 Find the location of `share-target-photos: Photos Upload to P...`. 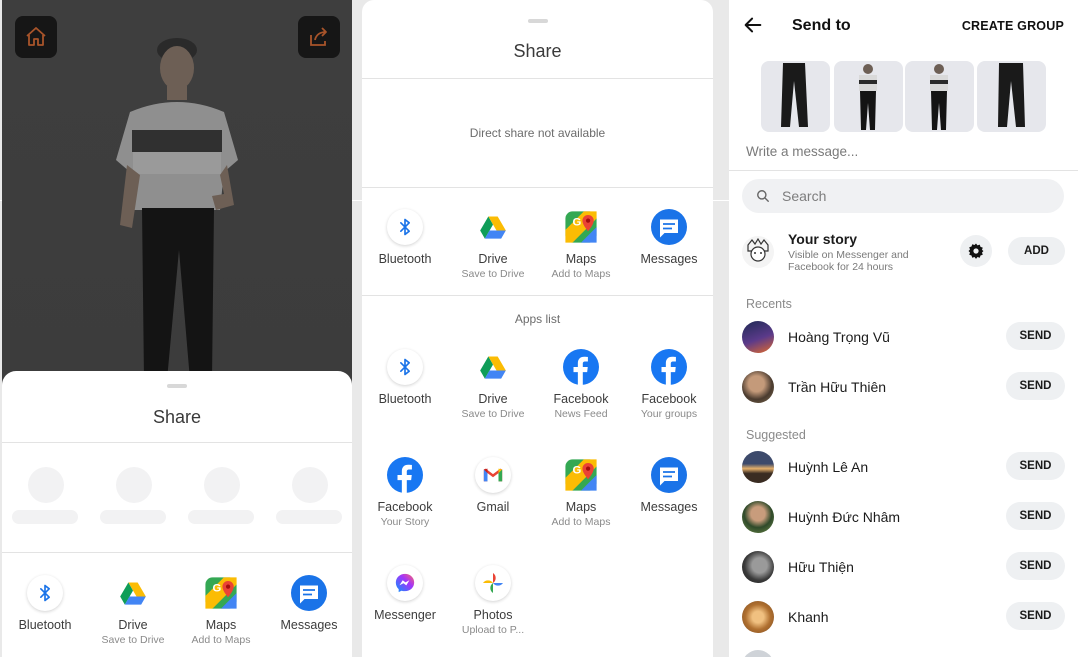

share-target-photos: Photos Upload to P... is located at coordinates (493, 600).